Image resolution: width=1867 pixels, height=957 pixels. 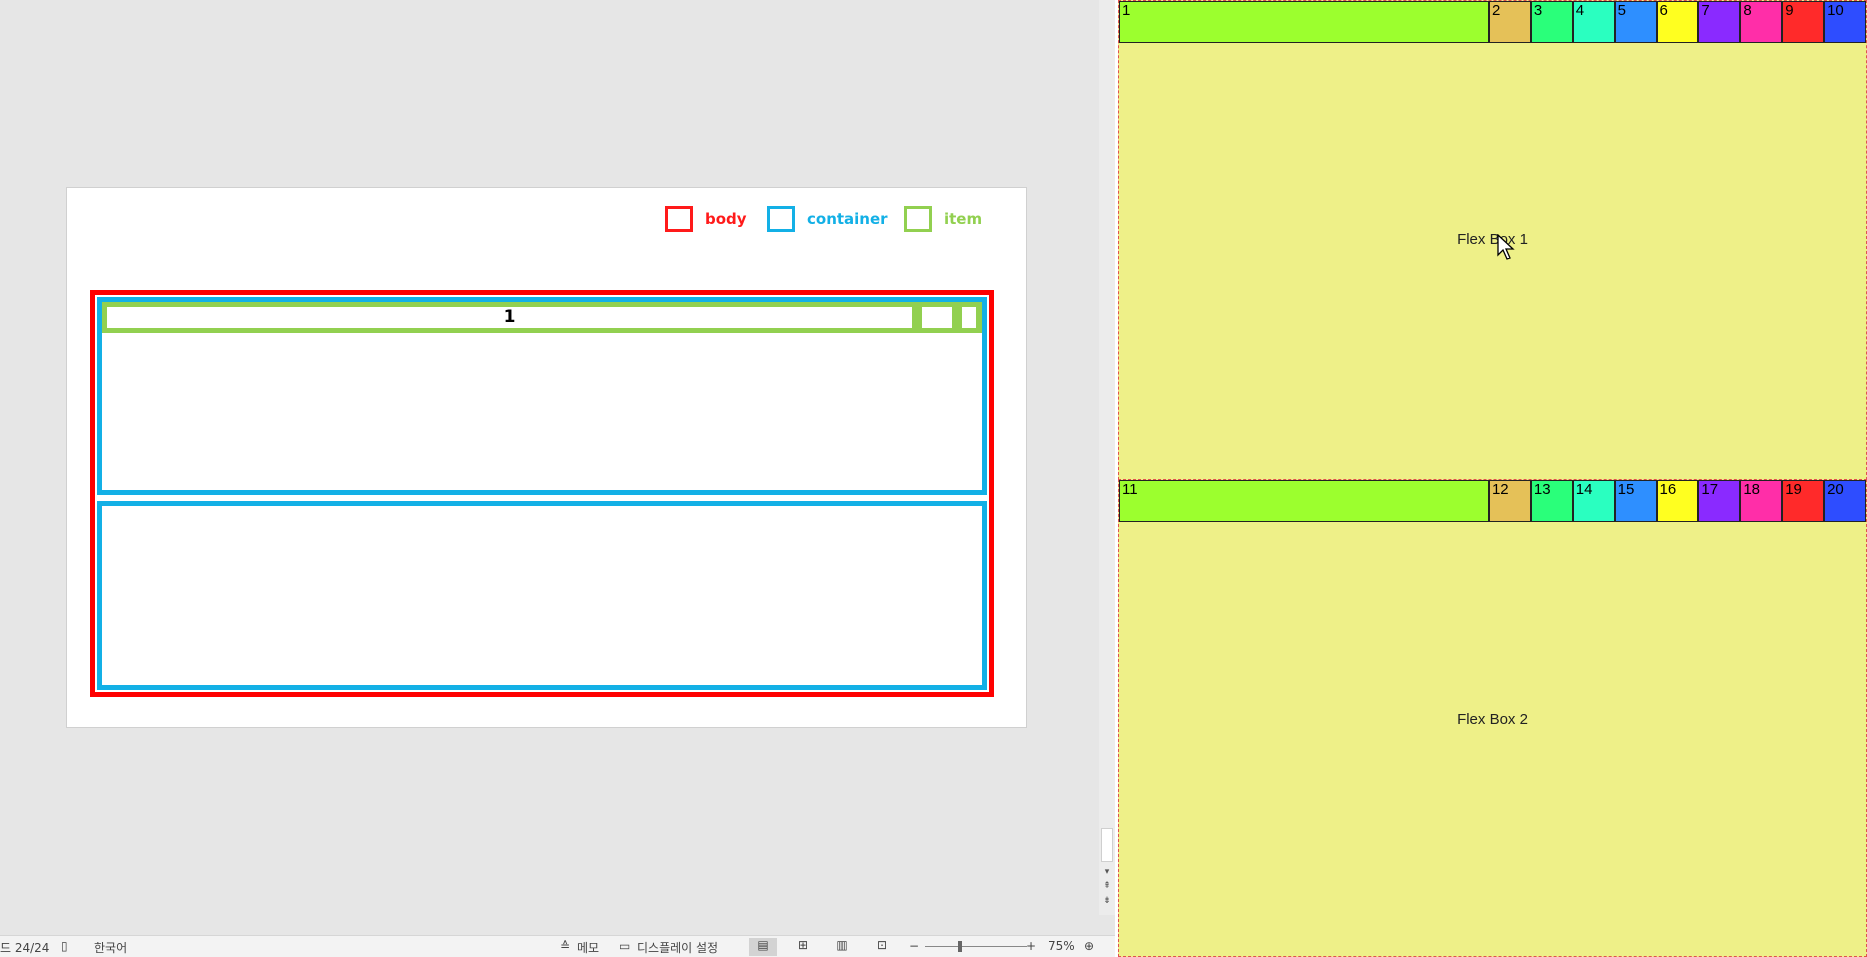 I want to click on flex-item-3: 3, so click(x=1551, y=22).